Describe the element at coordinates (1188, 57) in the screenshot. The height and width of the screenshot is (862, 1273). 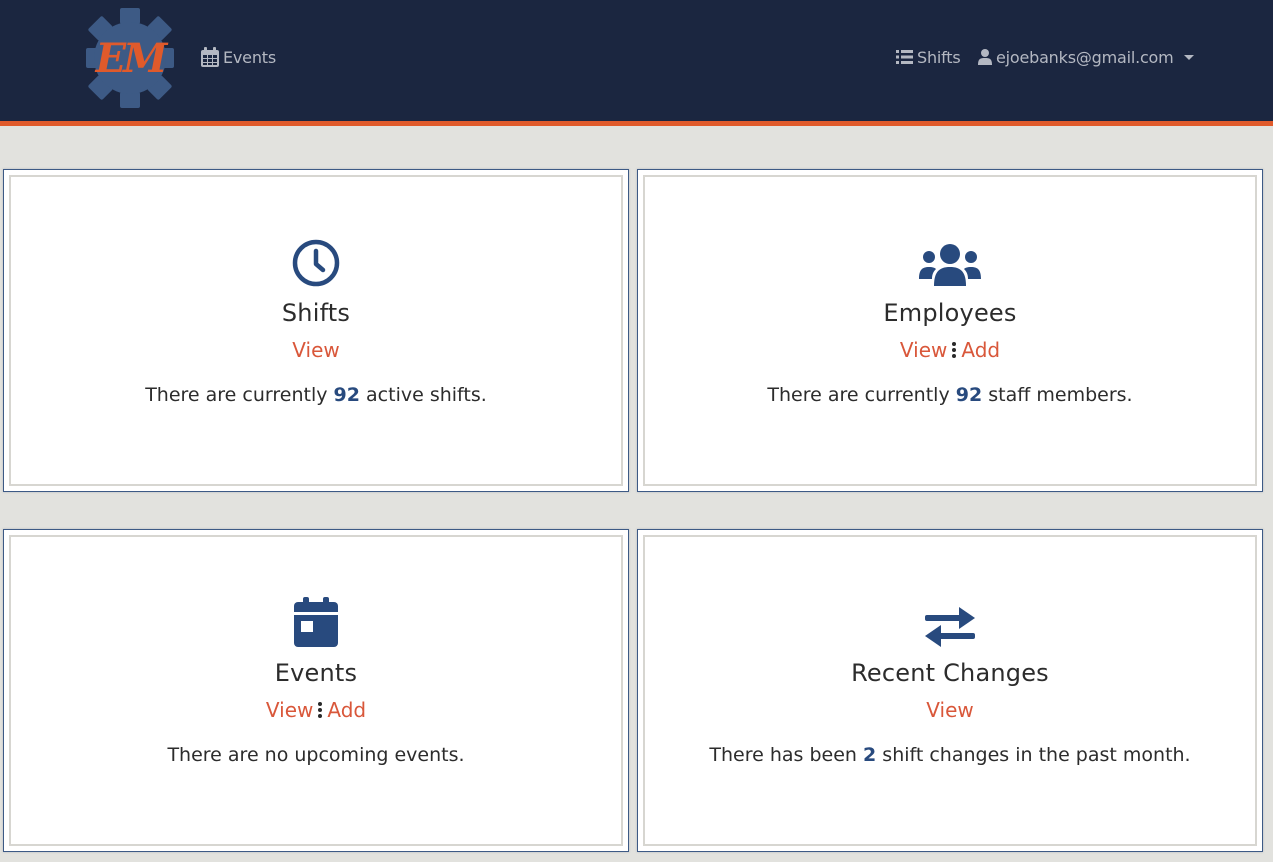
I see `chevron-down-icon` at that location.